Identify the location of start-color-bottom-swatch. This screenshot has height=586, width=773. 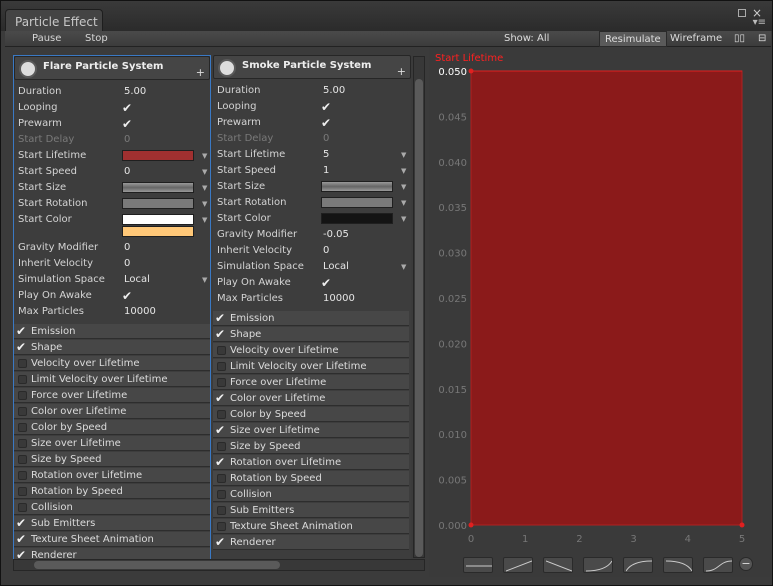
(158, 231).